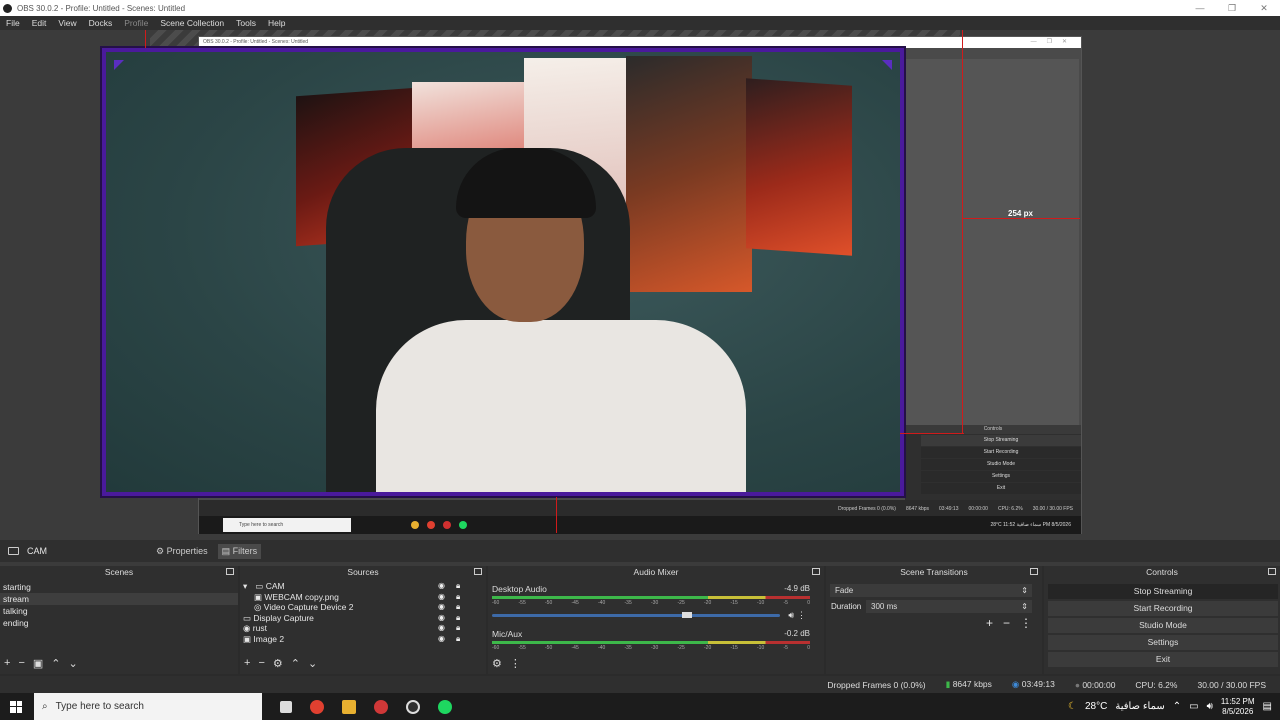  Describe the element at coordinates (119, 587) in the screenshot. I see `scene-item: starting` at that location.